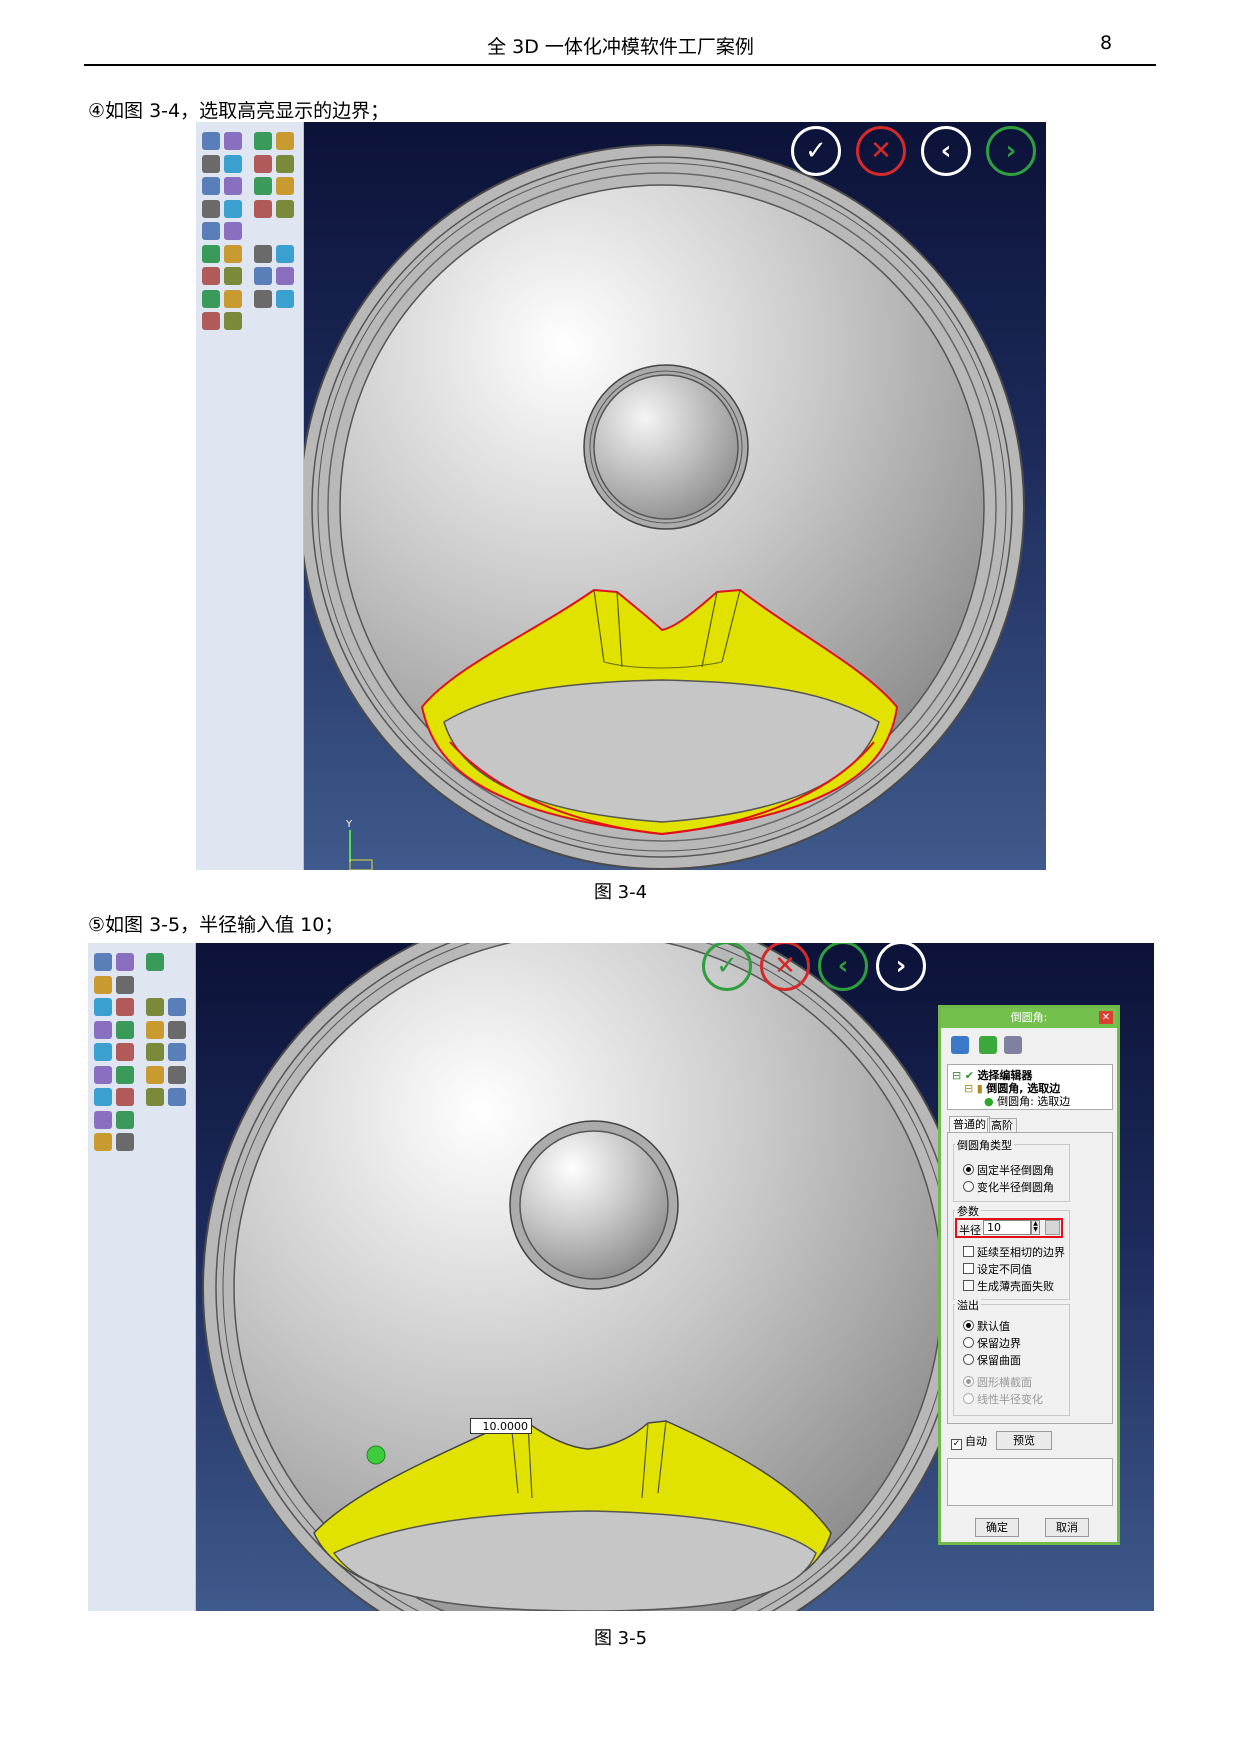  What do you see at coordinates (1007, 1227) in the screenshot?
I see `radius-input: 10` at bounding box center [1007, 1227].